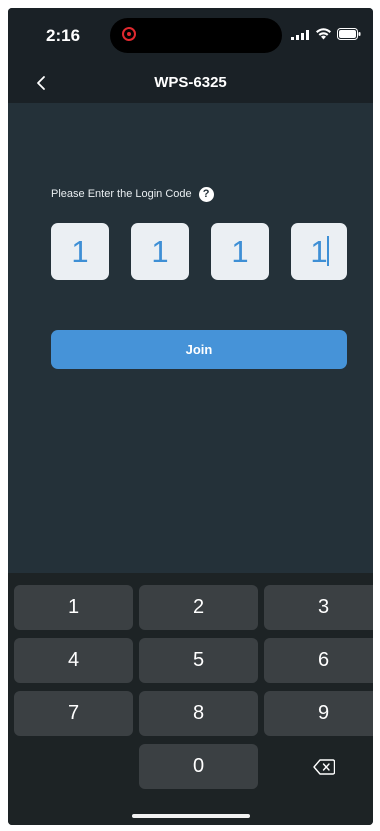 The height and width of the screenshot is (831, 380). I want to click on login-code-prompt: Please Enter the Login Code ?, so click(132, 194).